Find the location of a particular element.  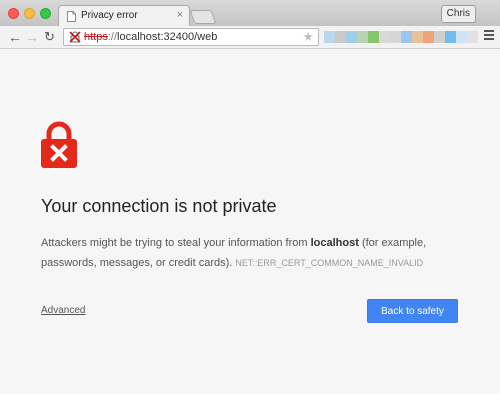

url-host-path: localhost:32400/web is located at coordinates (167, 37).